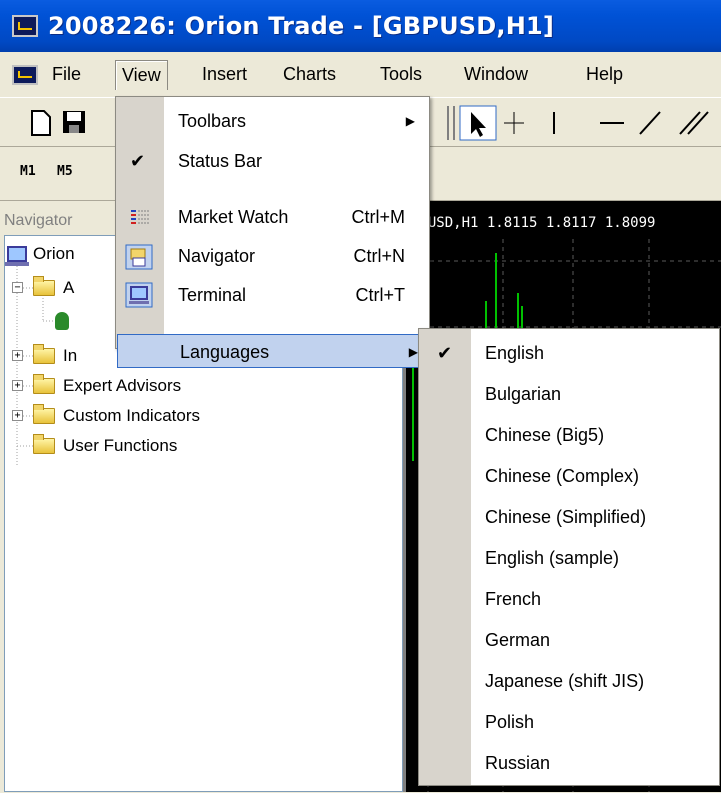  I want to click on menu-file: File, so click(66, 75).